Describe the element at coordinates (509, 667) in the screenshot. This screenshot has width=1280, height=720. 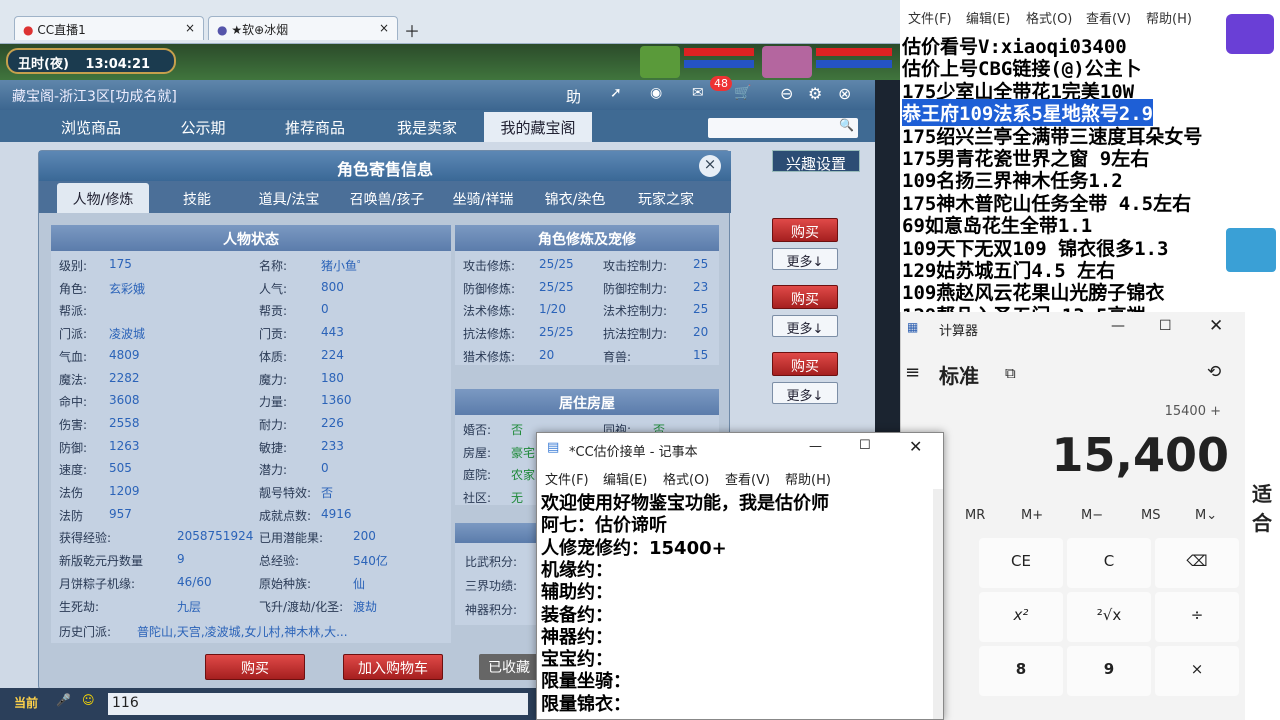
I see `collected-button: 已收藏` at that location.